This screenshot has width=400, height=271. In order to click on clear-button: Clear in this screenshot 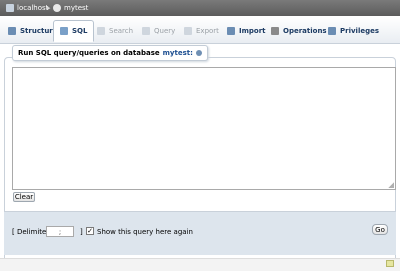, I will do `click(24, 197)`.